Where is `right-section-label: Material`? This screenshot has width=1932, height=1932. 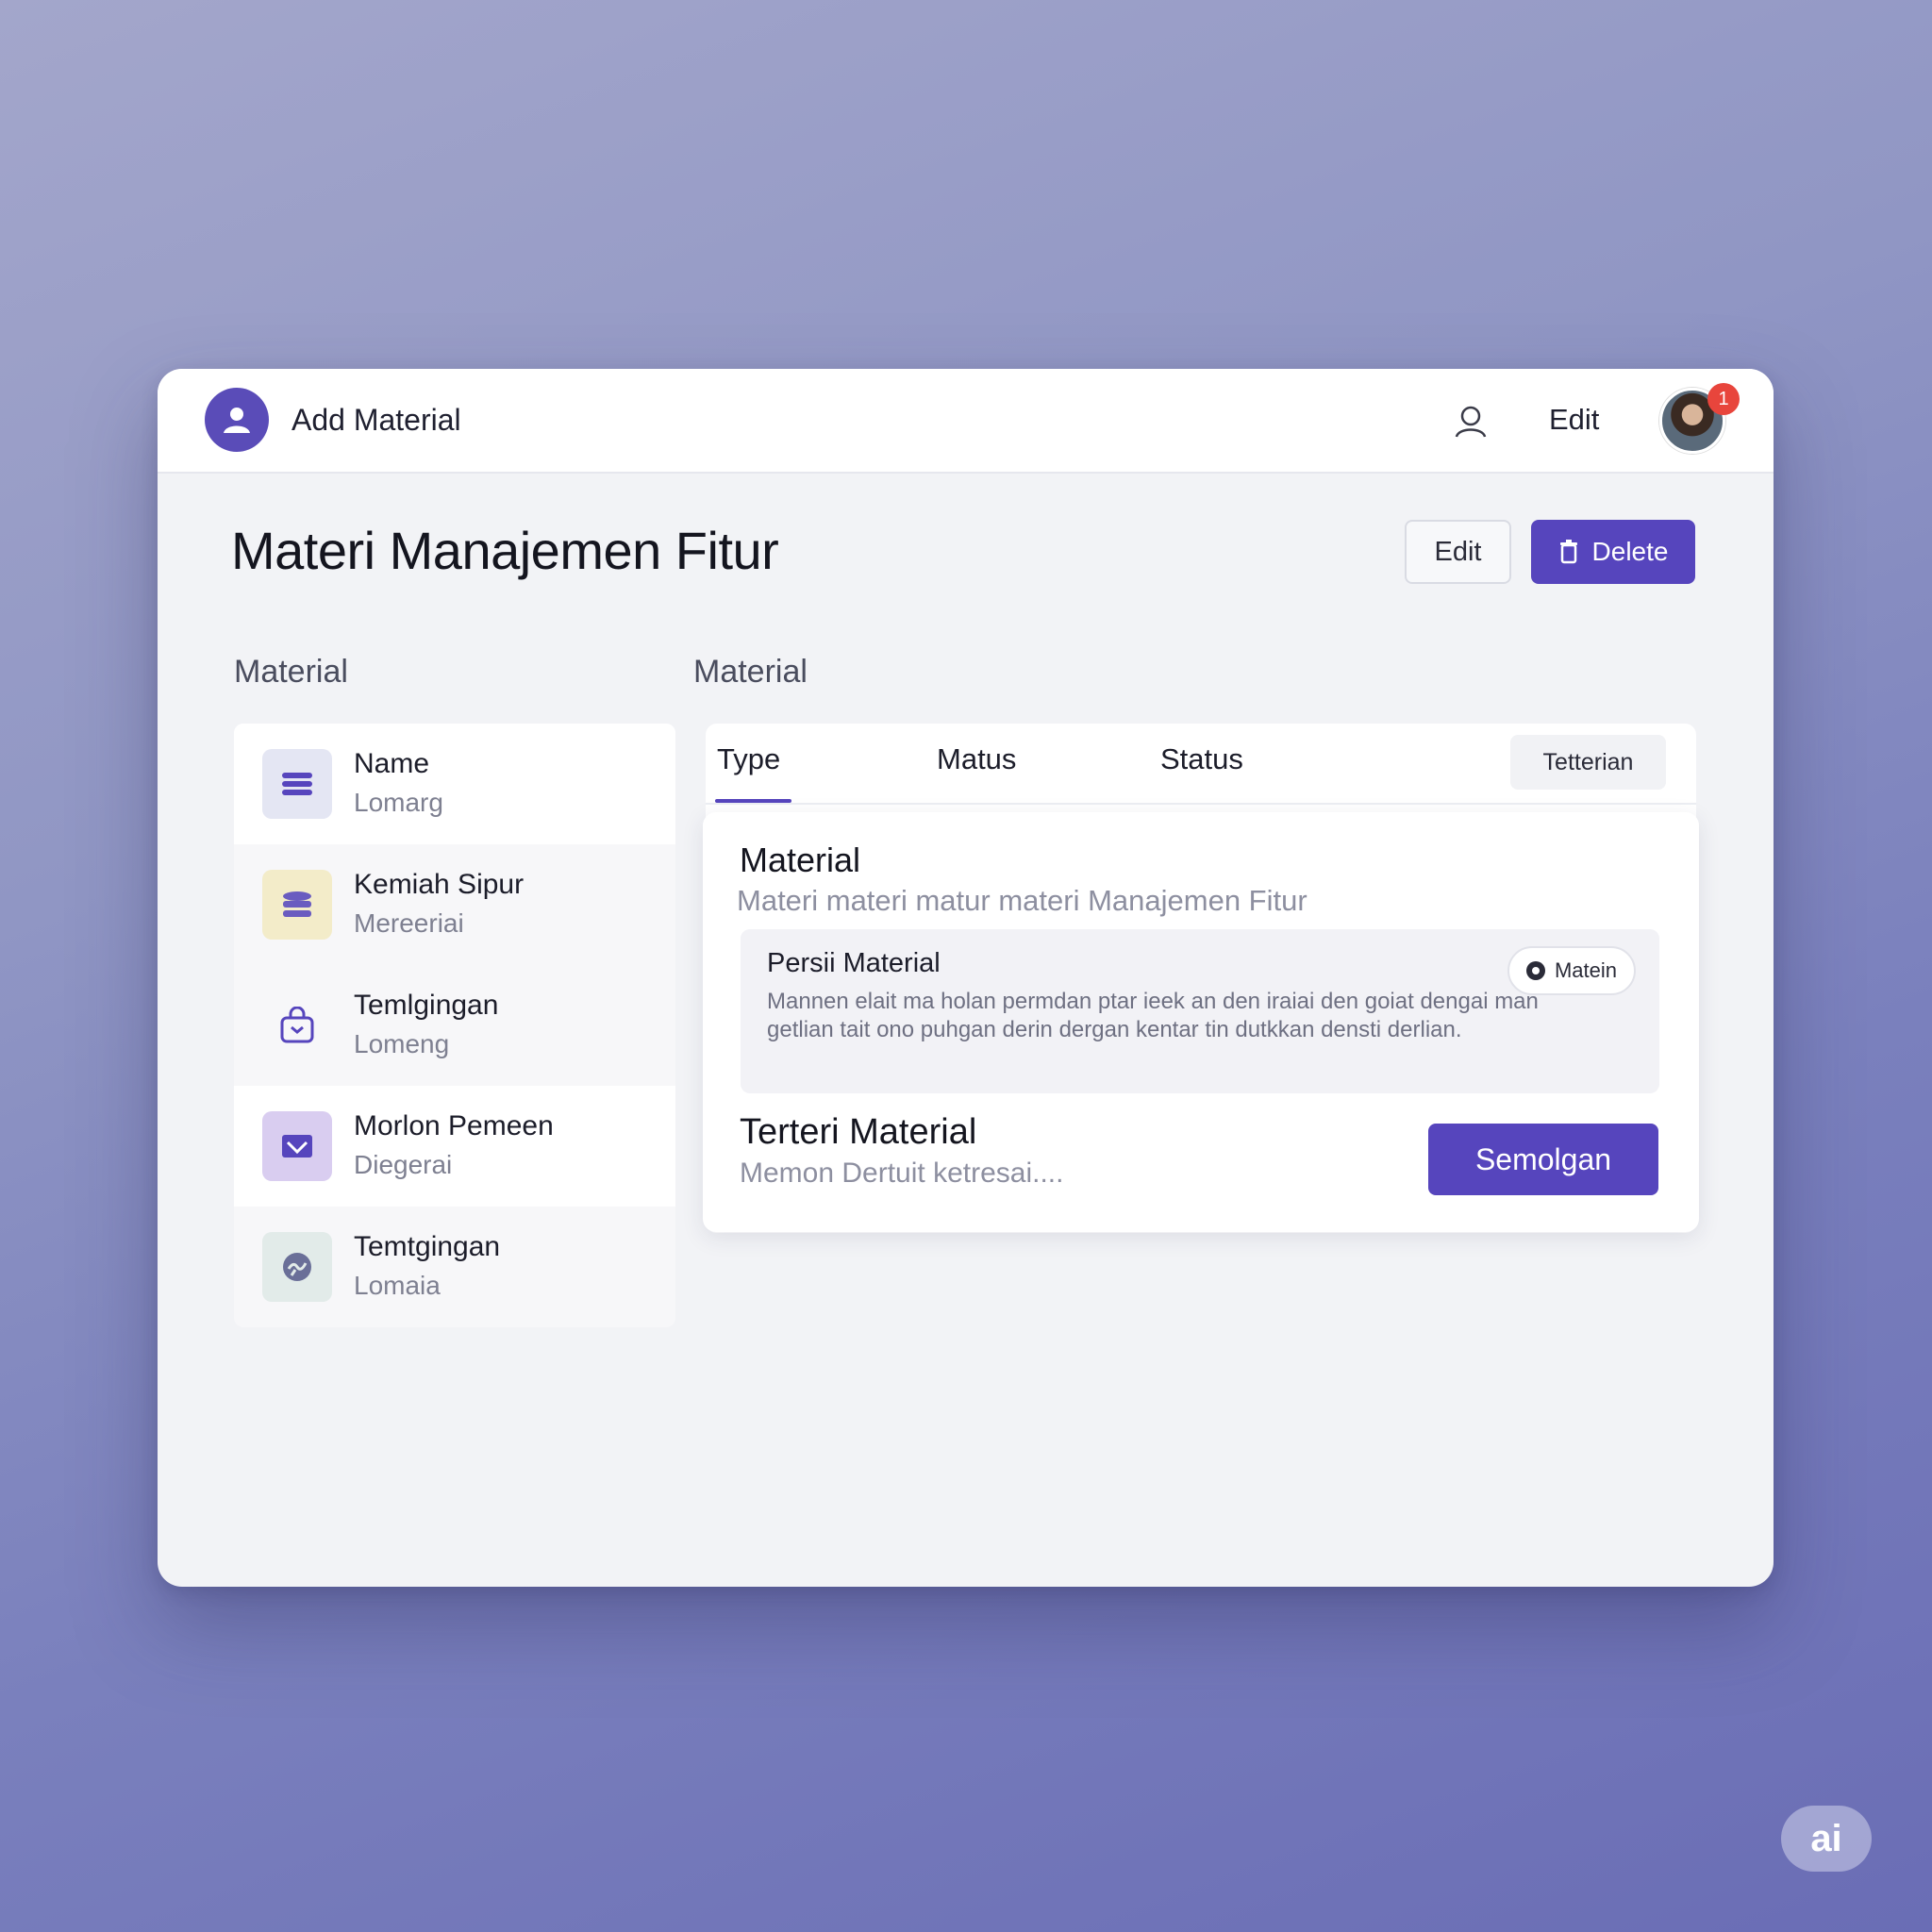 right-section-label: Material is located at coordinates (751, 672).